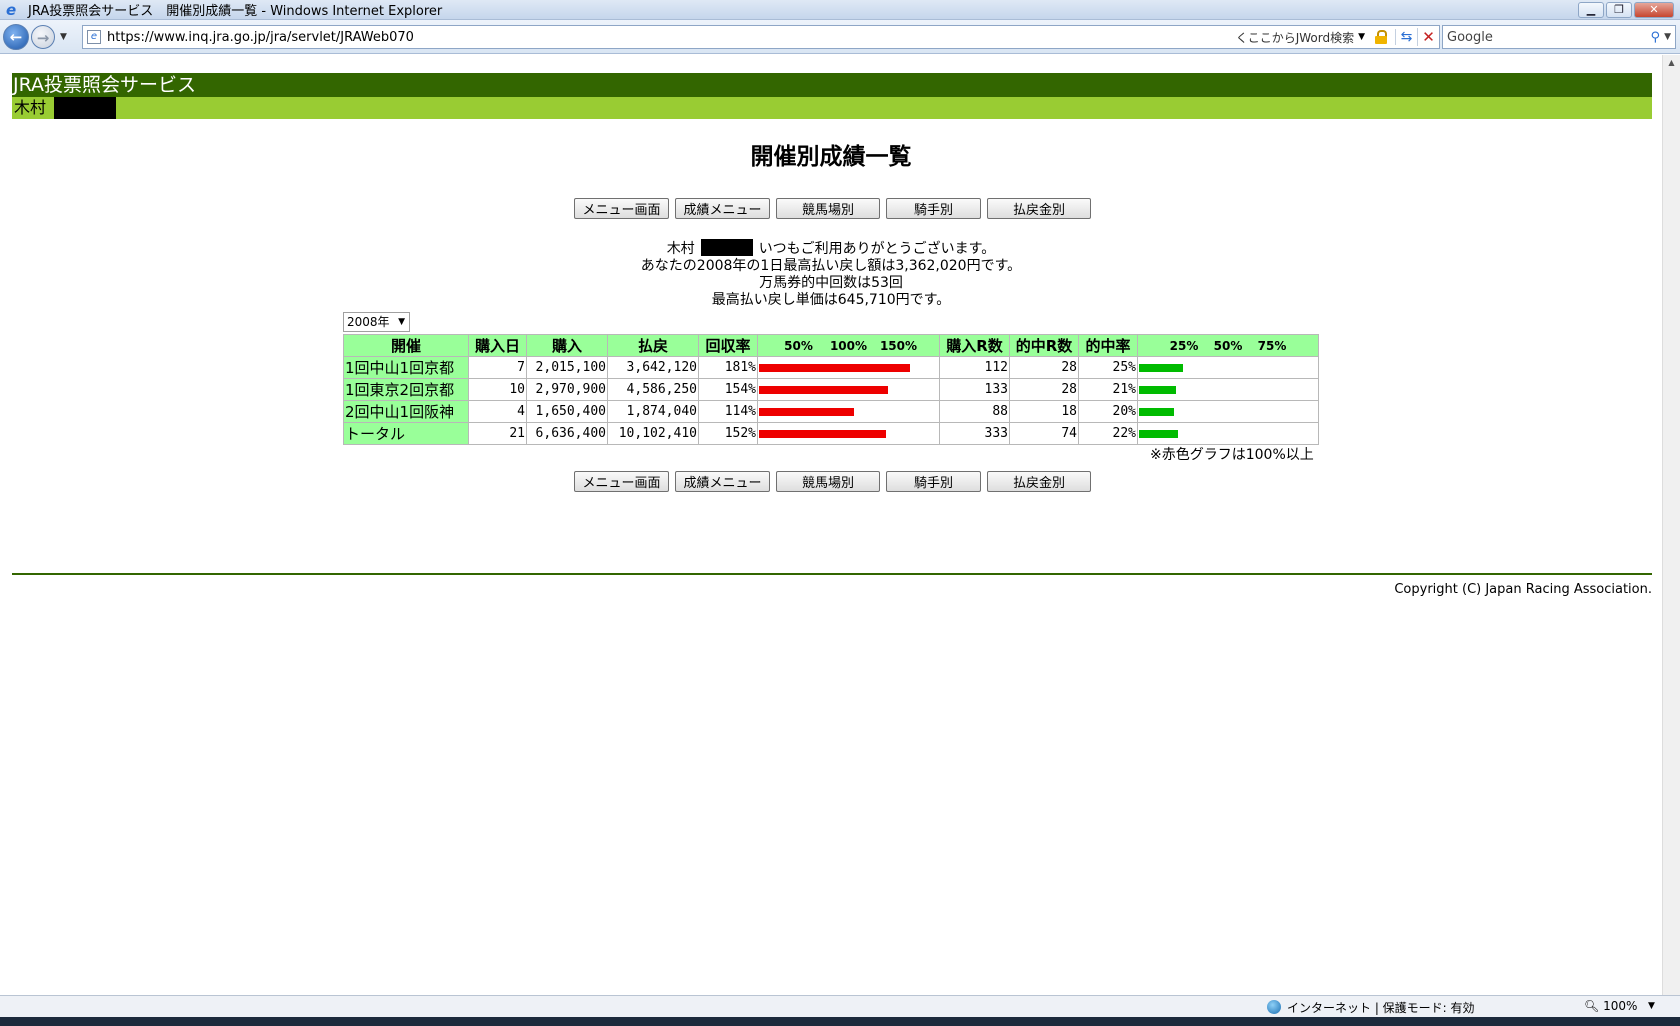 This screenshot has height=1026, width=1680. Describe the element at coordinates (728, 389) in the screenshot. I see `return-rate-cell: 154%` at that location.